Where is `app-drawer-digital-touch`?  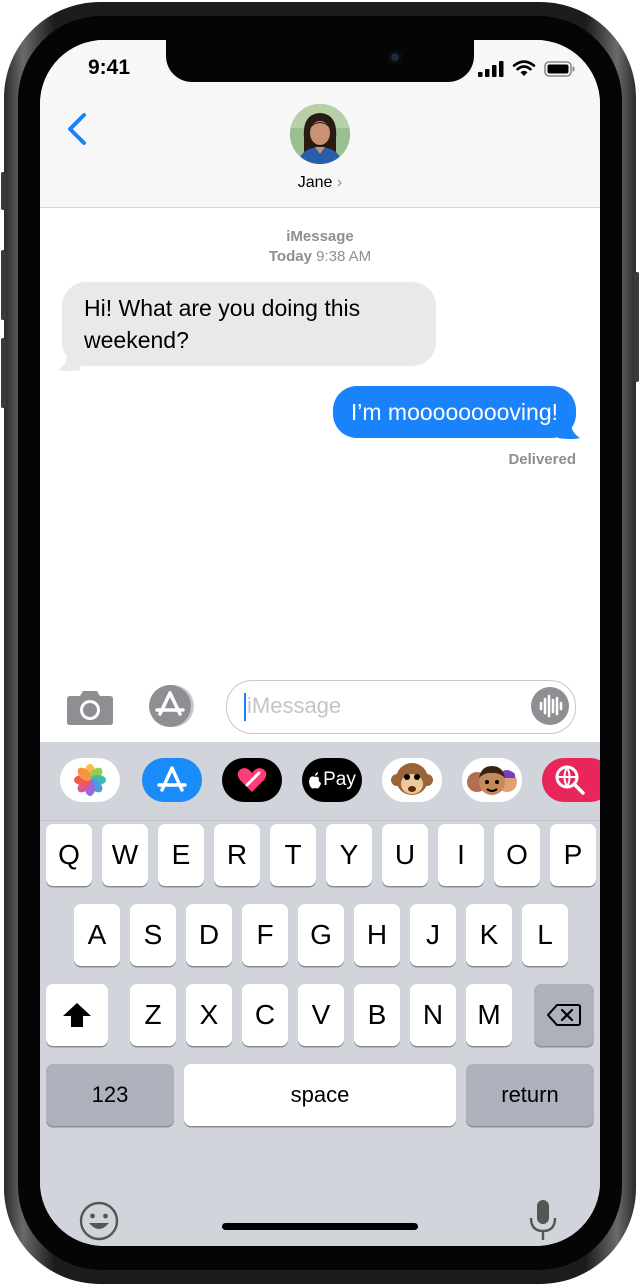
app-drawer-digital-touch is located at coordinates (252, 780).